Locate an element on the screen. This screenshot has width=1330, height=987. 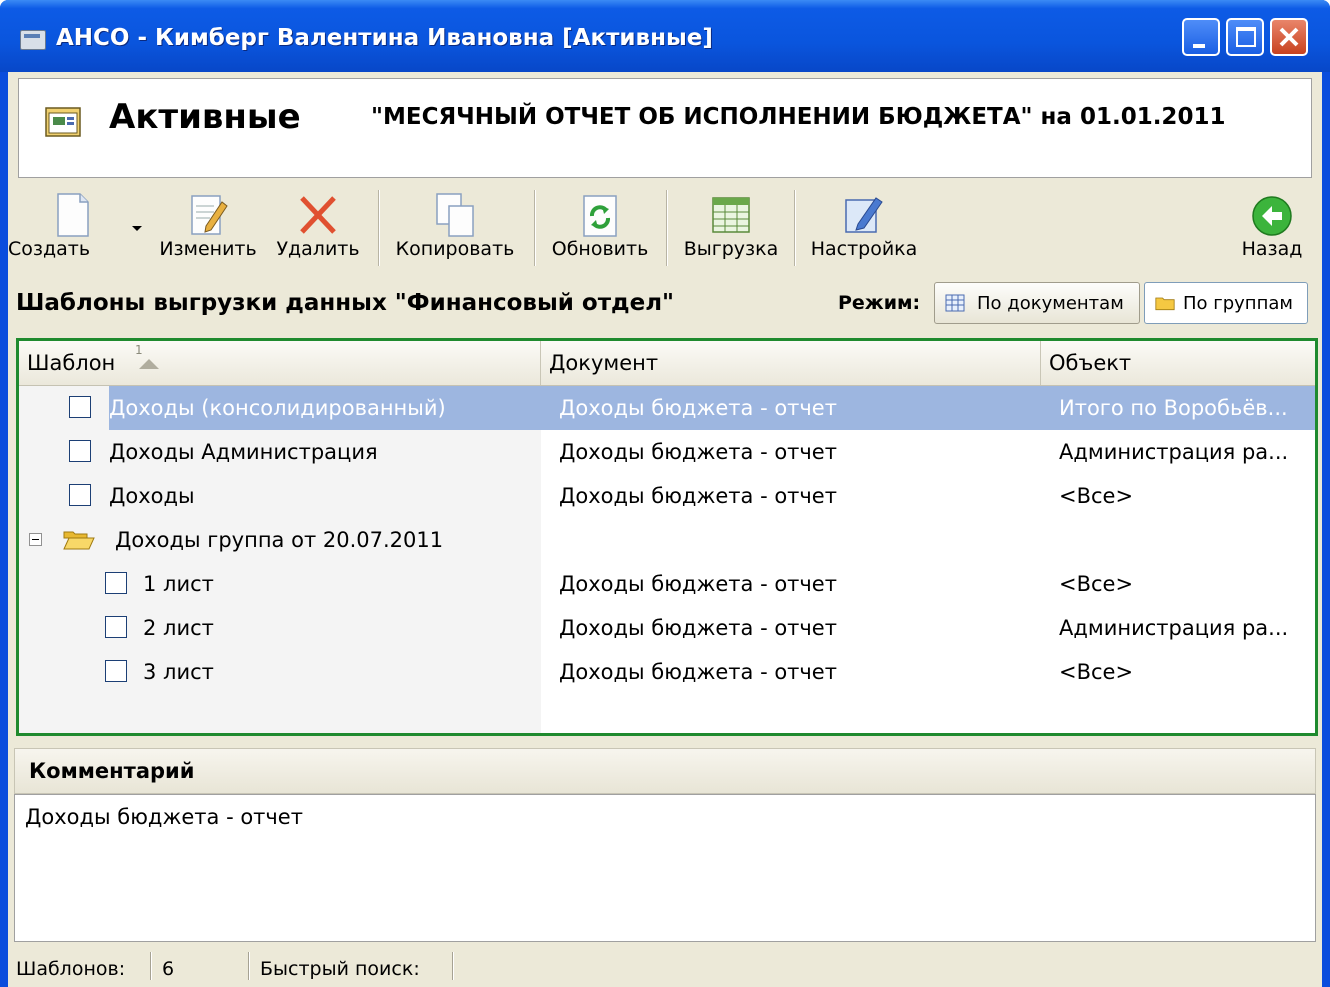
settings-icon is located at coordinates (864, 215).